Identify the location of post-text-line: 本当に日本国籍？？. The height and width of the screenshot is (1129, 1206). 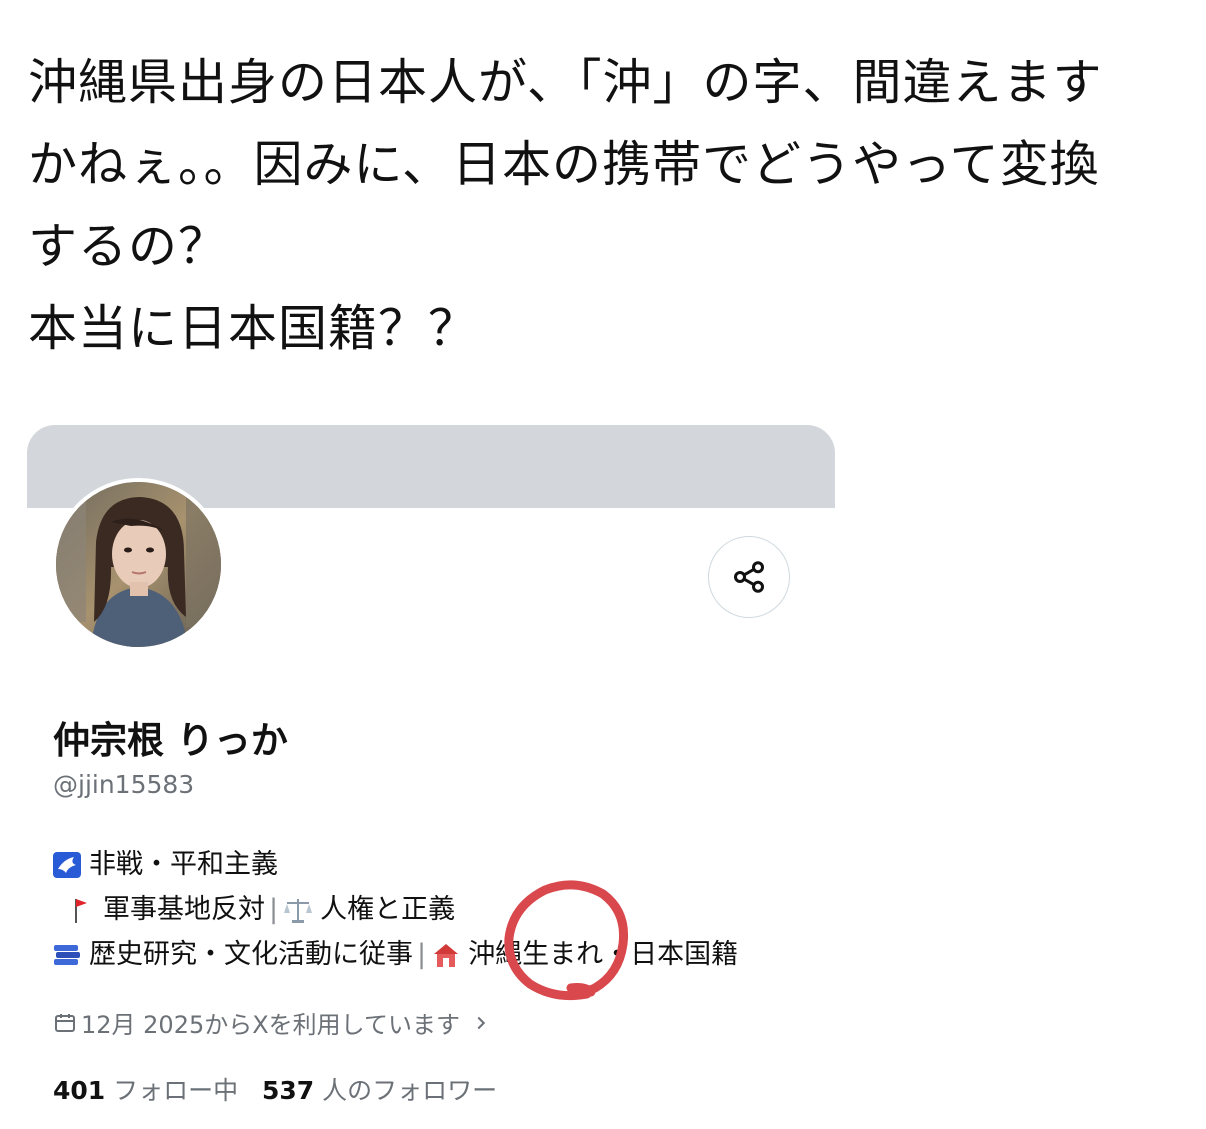
(253, 328).